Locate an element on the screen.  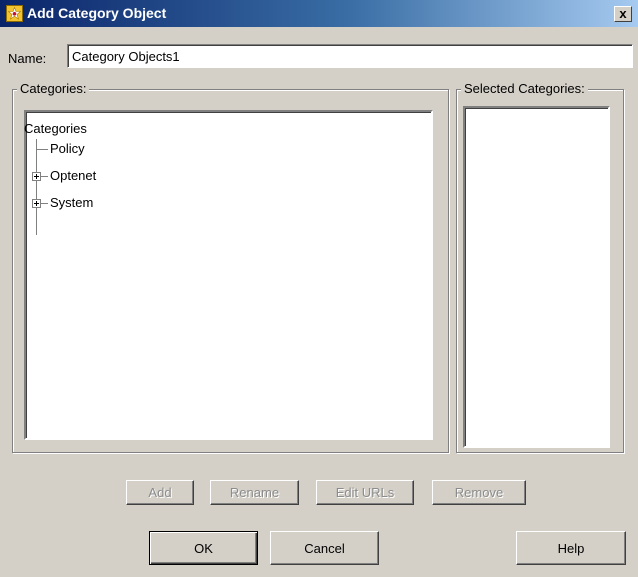
name-label: Name: is located at coordinates (27, 58).